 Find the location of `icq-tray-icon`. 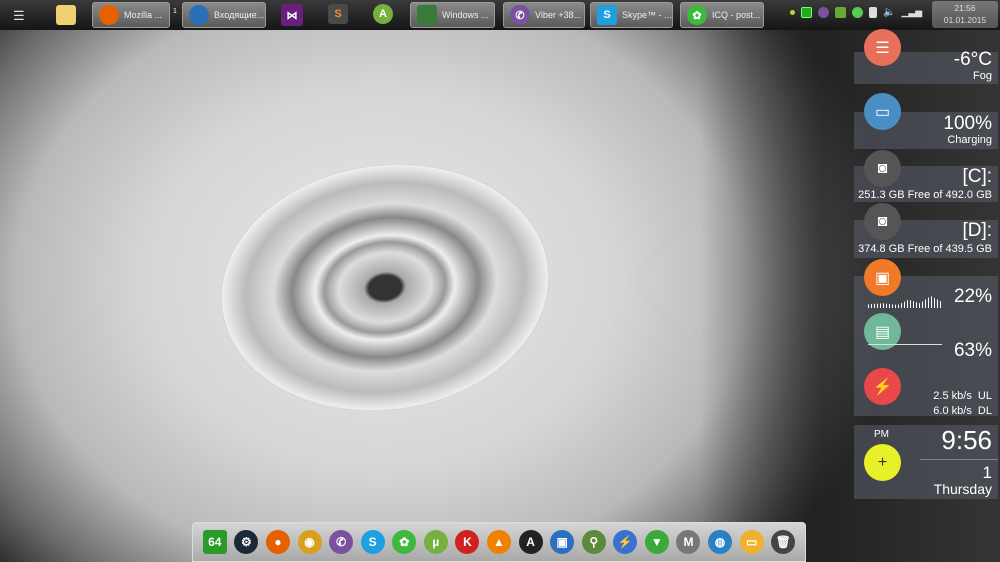

icq-tray-icon is located at coordinates (857, 12).